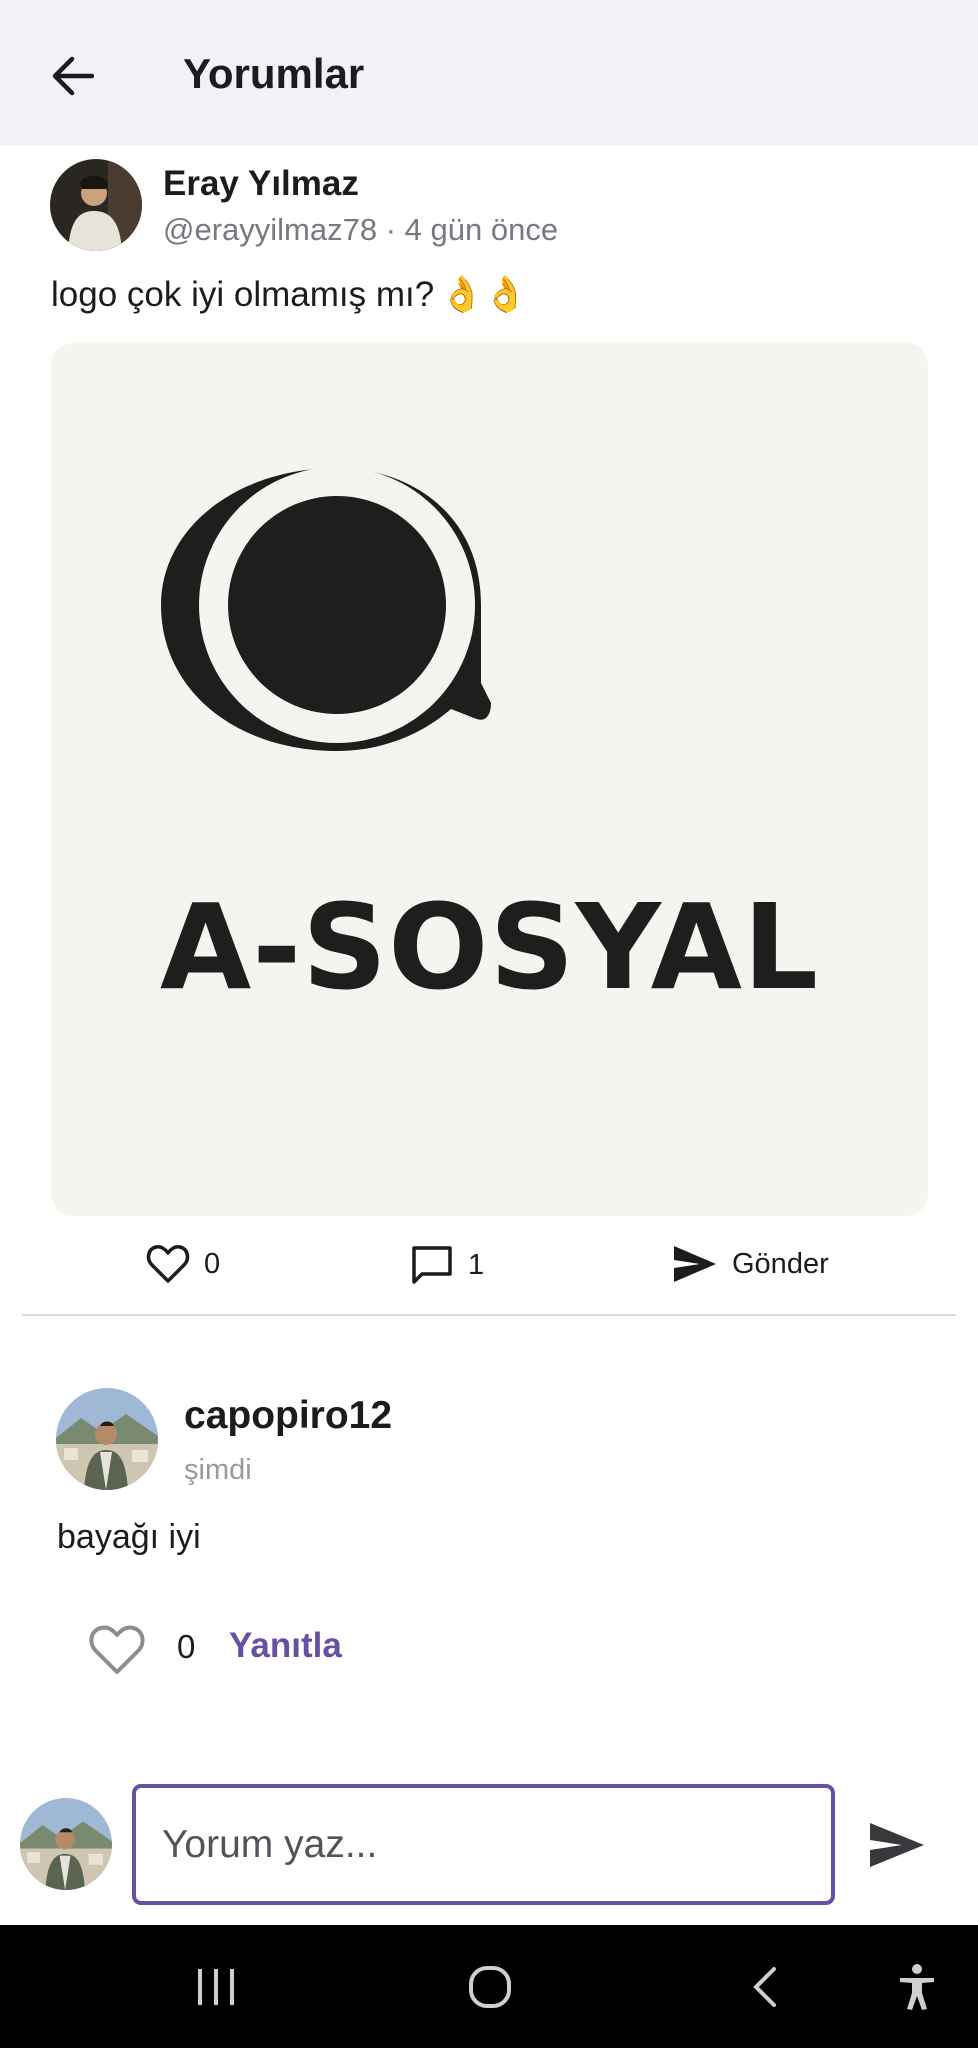 This screenshot has height=2048, width=978. What do you see at coordinates (107, 1439) in the screenshot?
I see `comment-author-avatar` at bounding box center [107, 1439].